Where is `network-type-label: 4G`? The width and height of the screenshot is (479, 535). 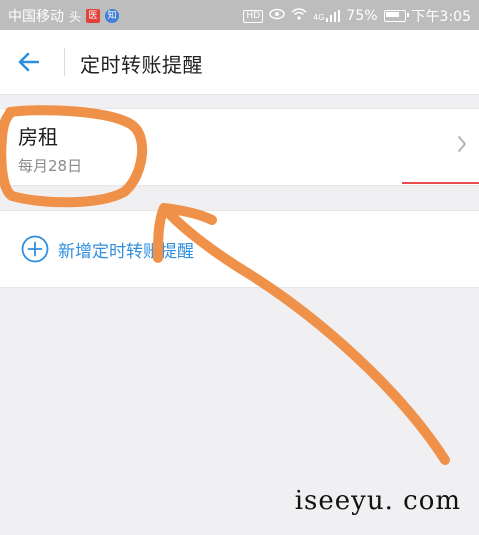
network-type-label: 4G is located at coordinates (319, 17).